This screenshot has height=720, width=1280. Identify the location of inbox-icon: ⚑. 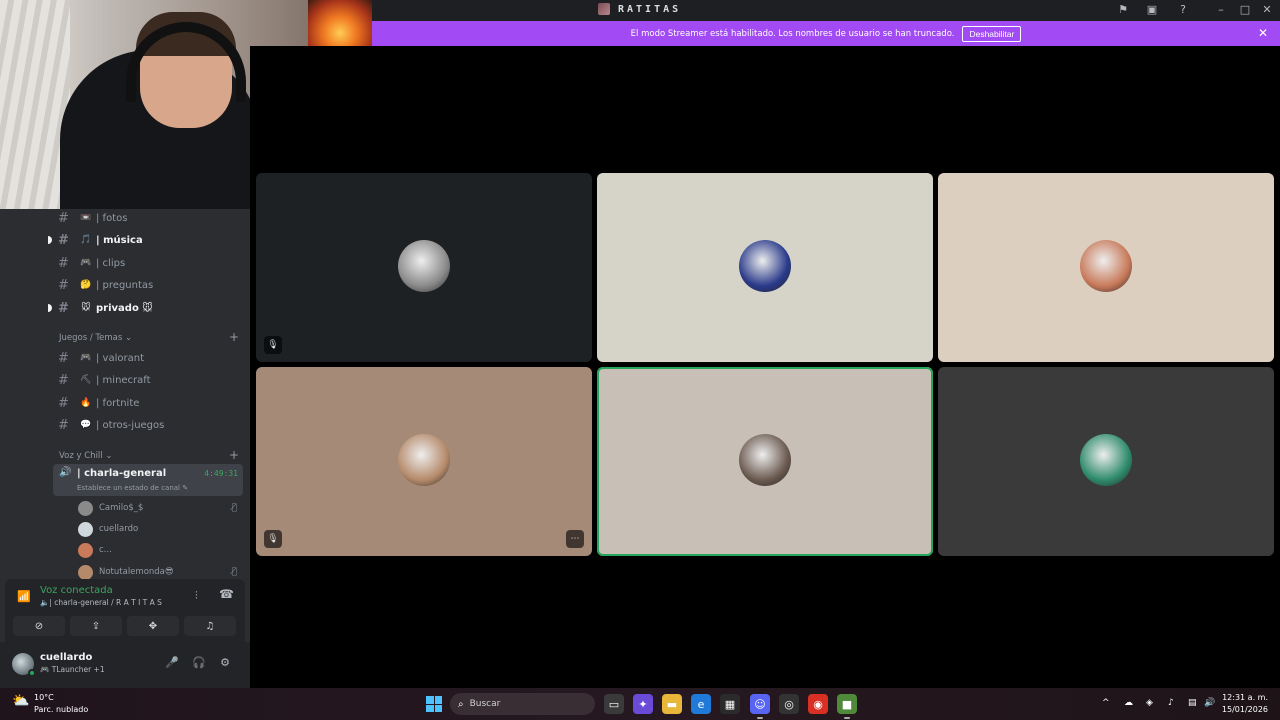
(1123, 10).